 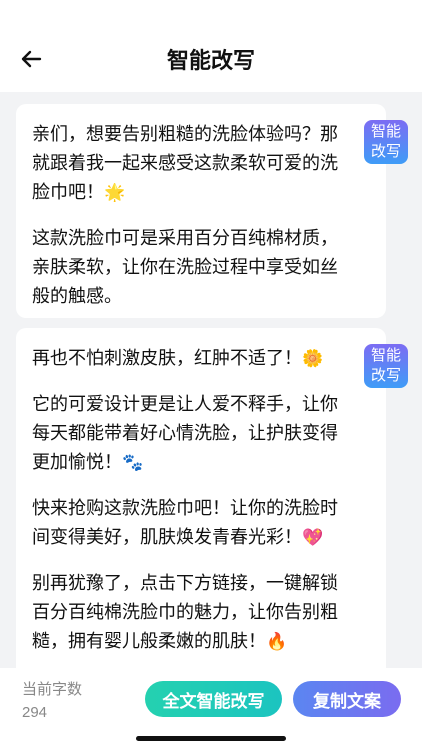 I want to click on header-bar: 智能改写, so click(x=211, y=46).